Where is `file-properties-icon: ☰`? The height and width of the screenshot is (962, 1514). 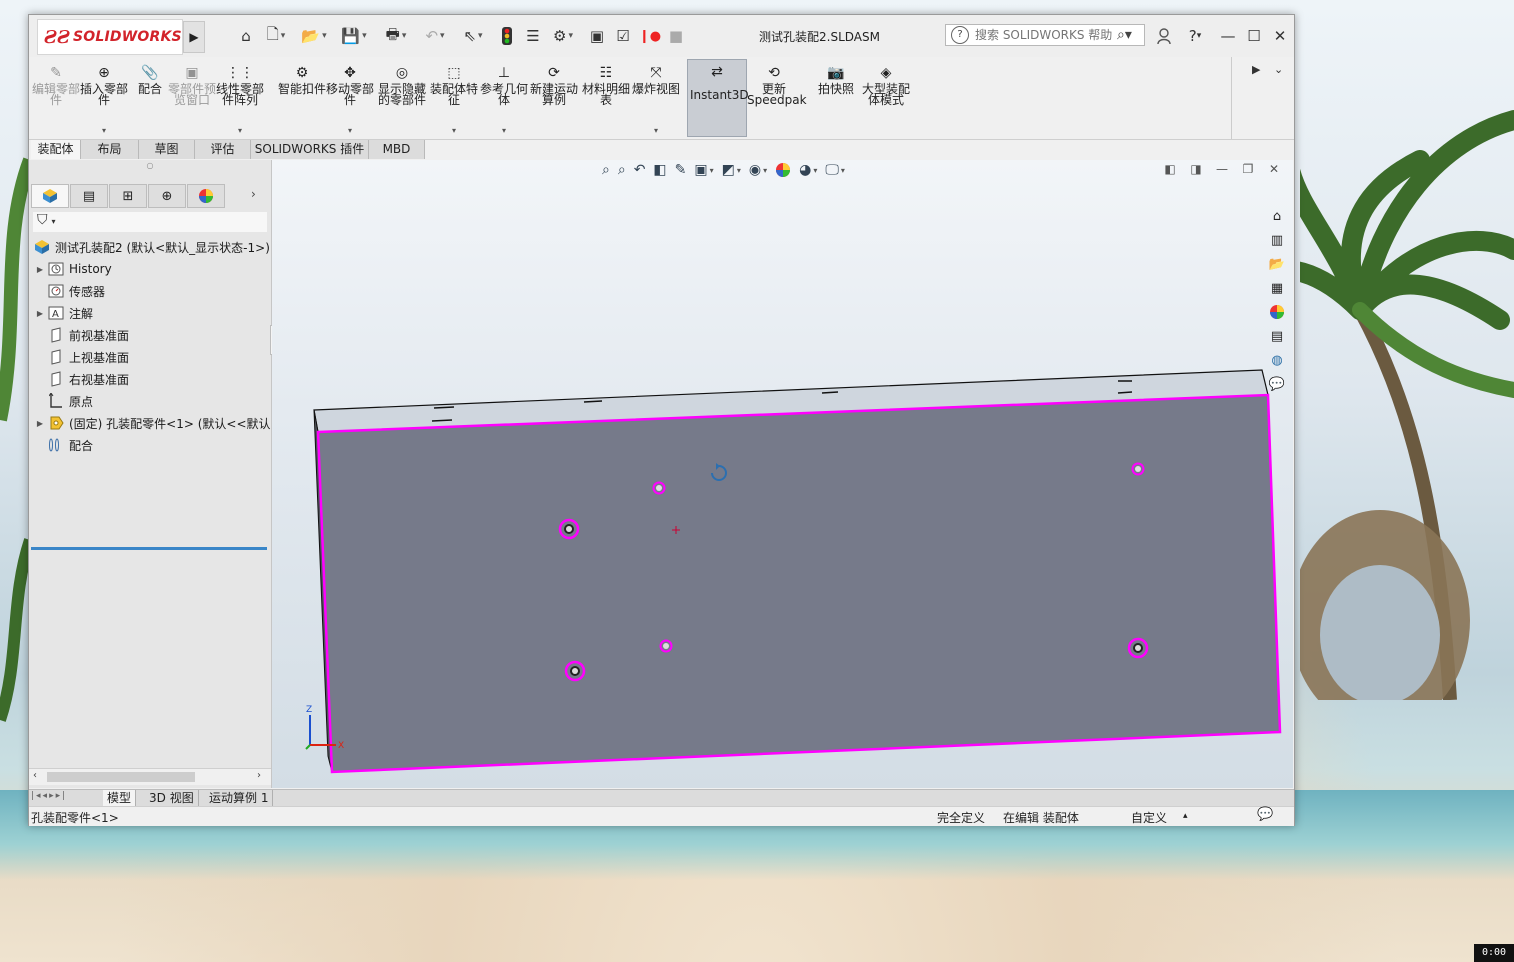
file-properties-icon: ☰ is located at coordinates (533, 36).